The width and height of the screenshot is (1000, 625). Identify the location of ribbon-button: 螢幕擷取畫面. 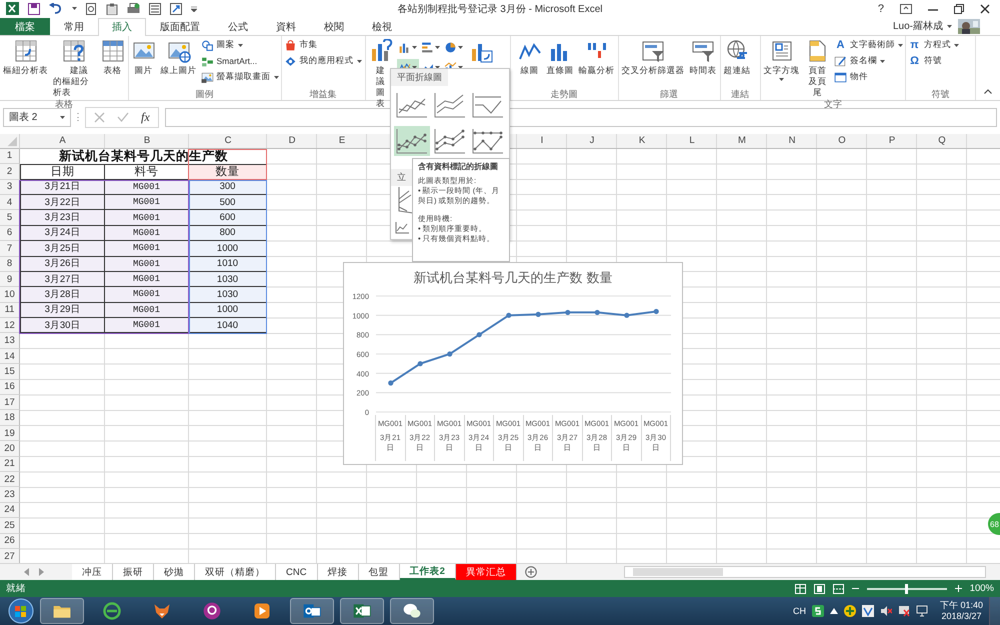
(239, 77).